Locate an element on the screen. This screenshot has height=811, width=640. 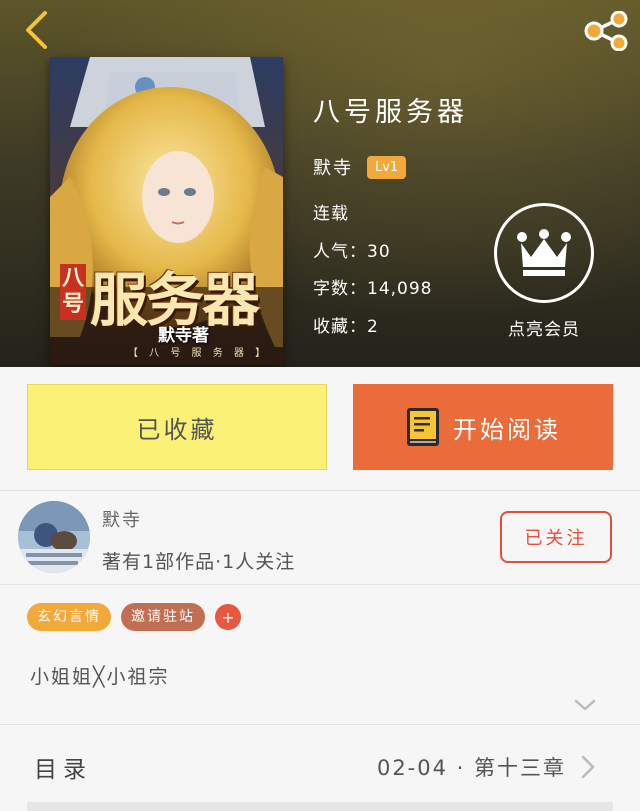
book-status: 连载 is located at coordinates (331, 214).